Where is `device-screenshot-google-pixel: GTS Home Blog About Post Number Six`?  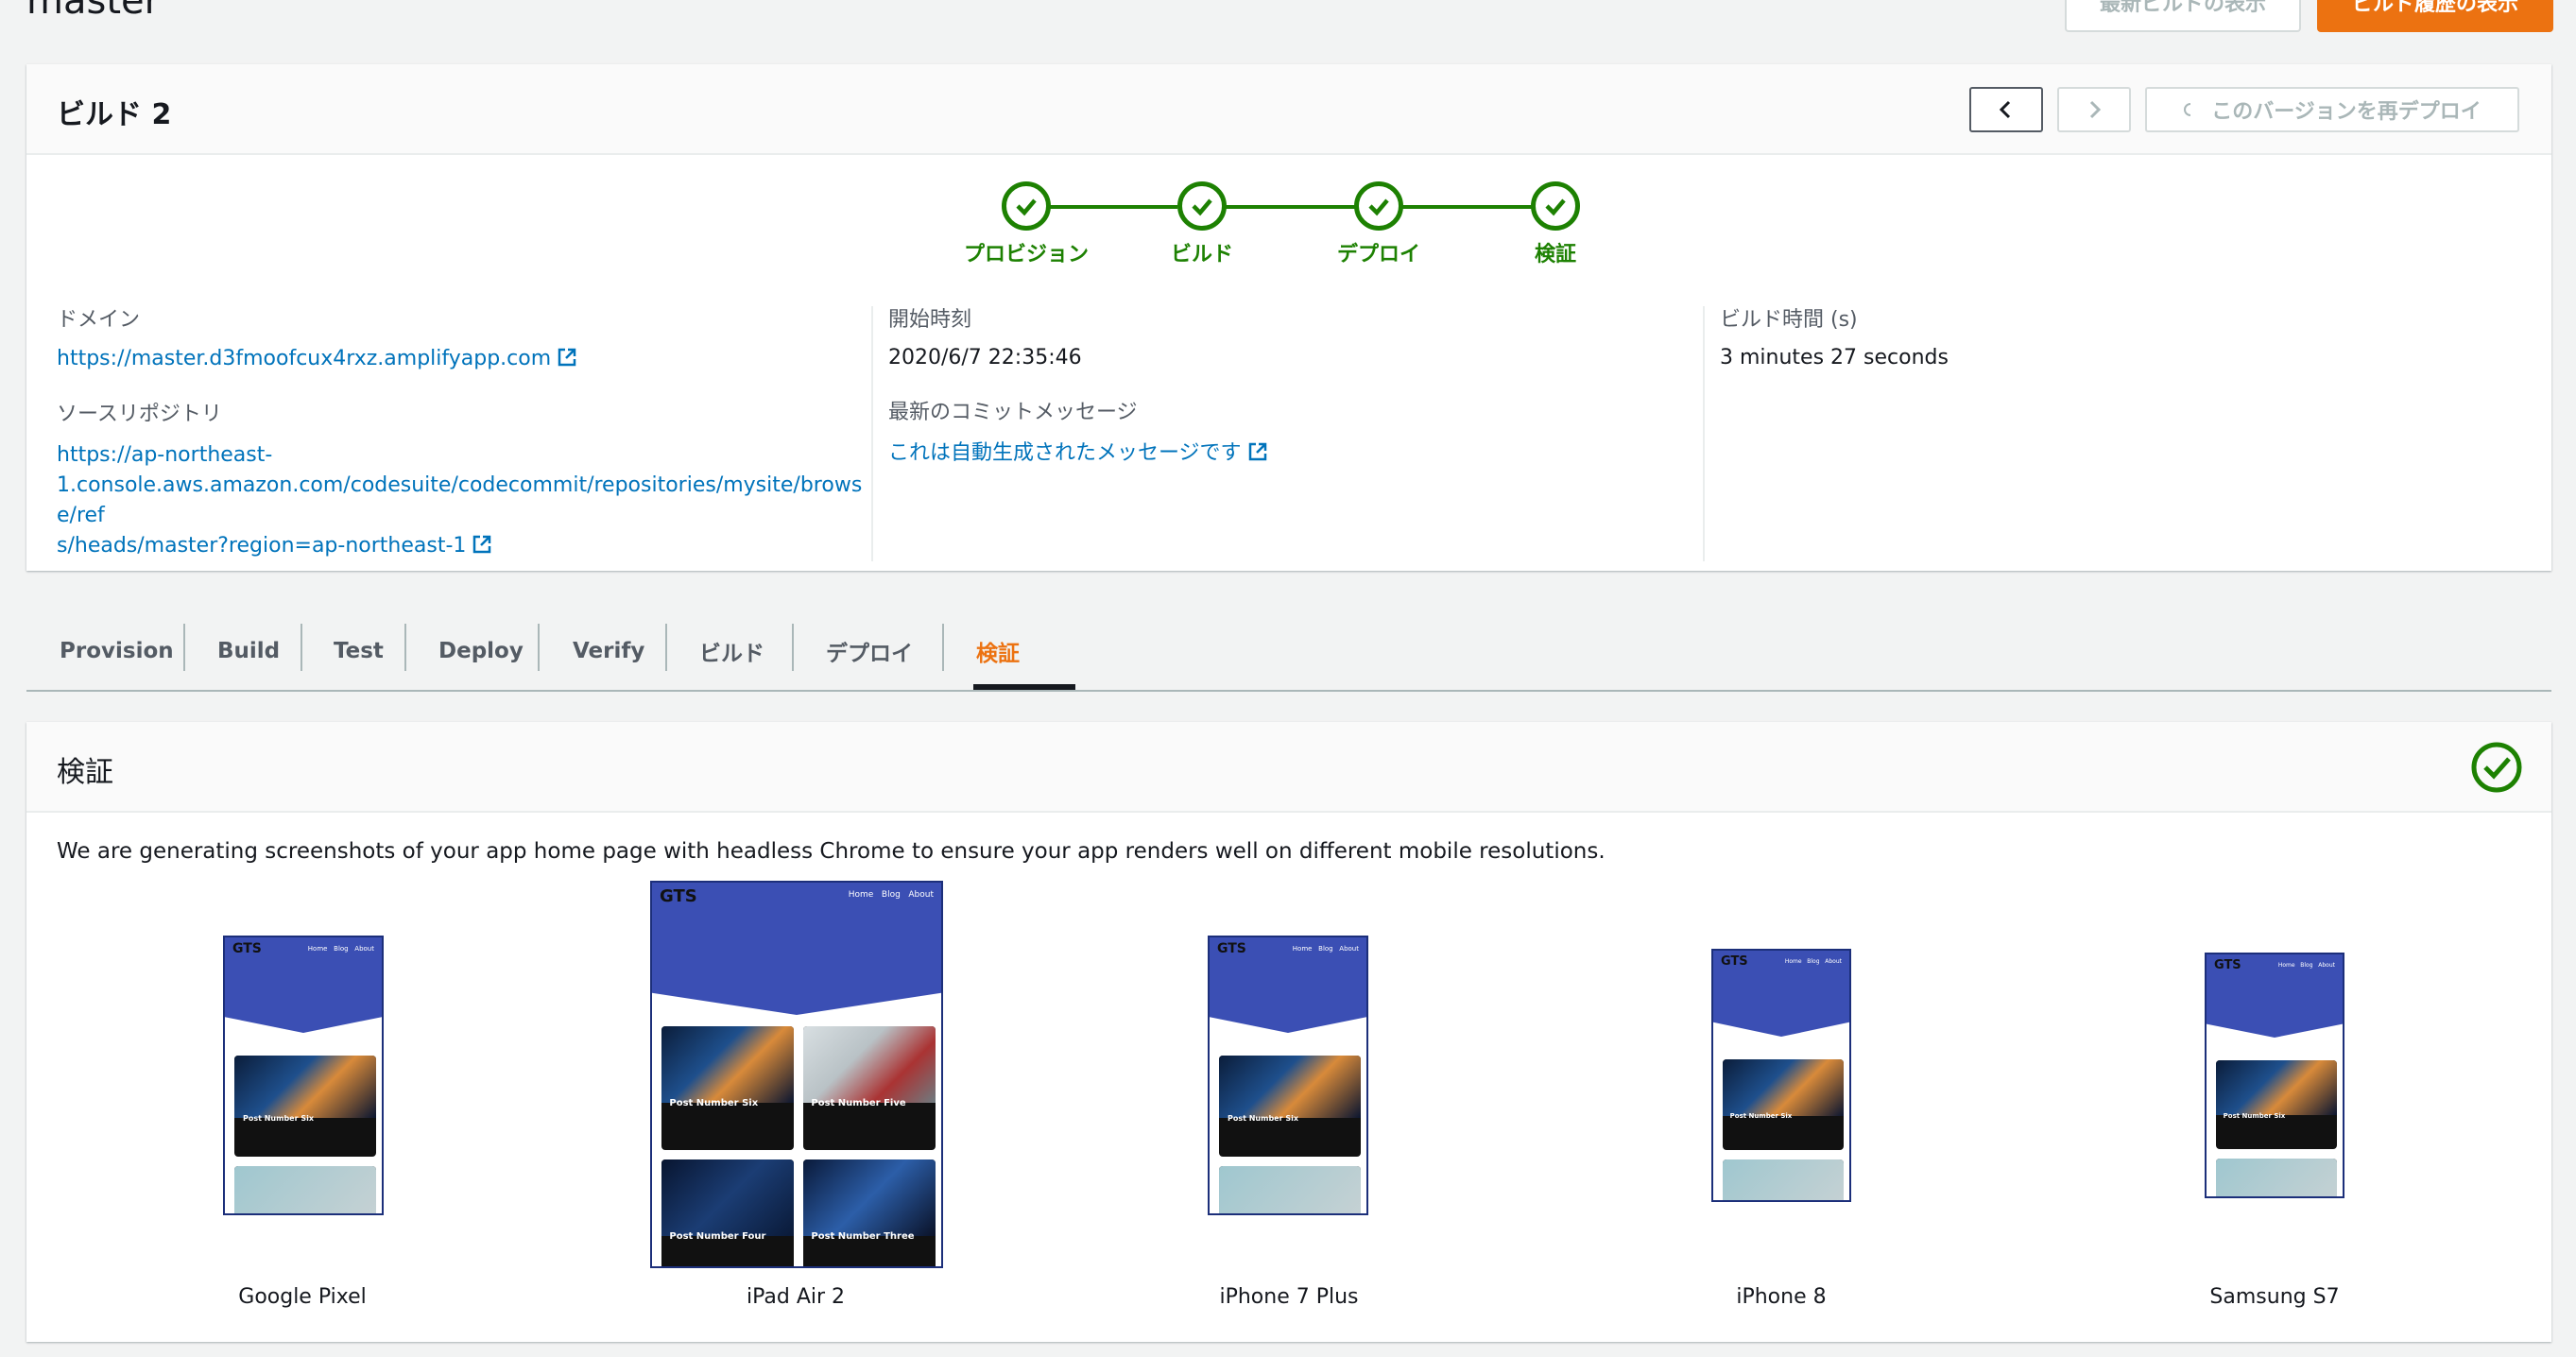 device-screenshot-google-pixel: GTS Home Blog About Post Number Six is located at coordinates (303, 1075).